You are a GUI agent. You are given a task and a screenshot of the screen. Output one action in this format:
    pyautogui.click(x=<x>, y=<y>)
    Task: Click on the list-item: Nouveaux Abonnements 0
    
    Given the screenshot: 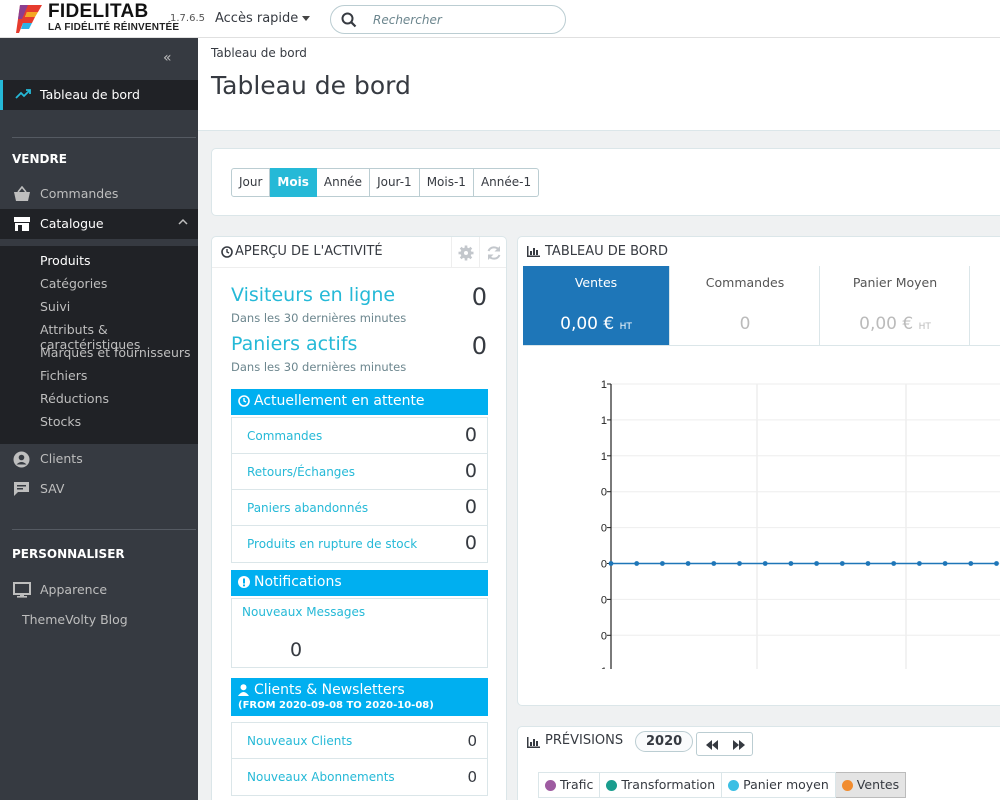 What is the action you would take?
    pyautogui.click(x=359, y=777)
    